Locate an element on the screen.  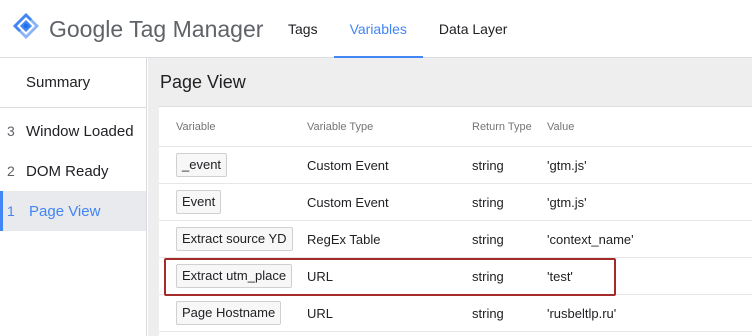
variable-name-chip: _event is located at coordinates (202, 165).